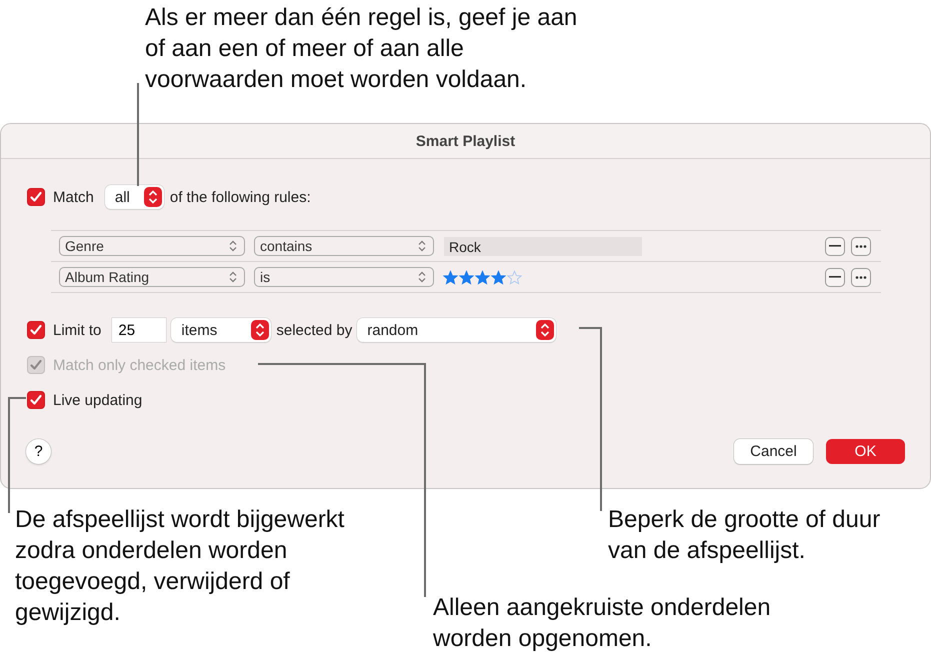 Image resolution: width=931 pixels, height=662 pixels. I want to click on checkbox-label: Match, so click(73, 197).